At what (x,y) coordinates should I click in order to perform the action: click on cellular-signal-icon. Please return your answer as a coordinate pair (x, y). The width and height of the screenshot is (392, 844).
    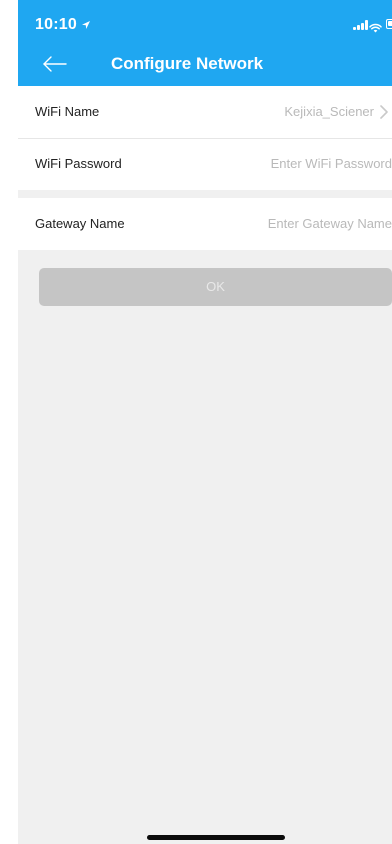
    Looking at the image, I should click on (360, 25).